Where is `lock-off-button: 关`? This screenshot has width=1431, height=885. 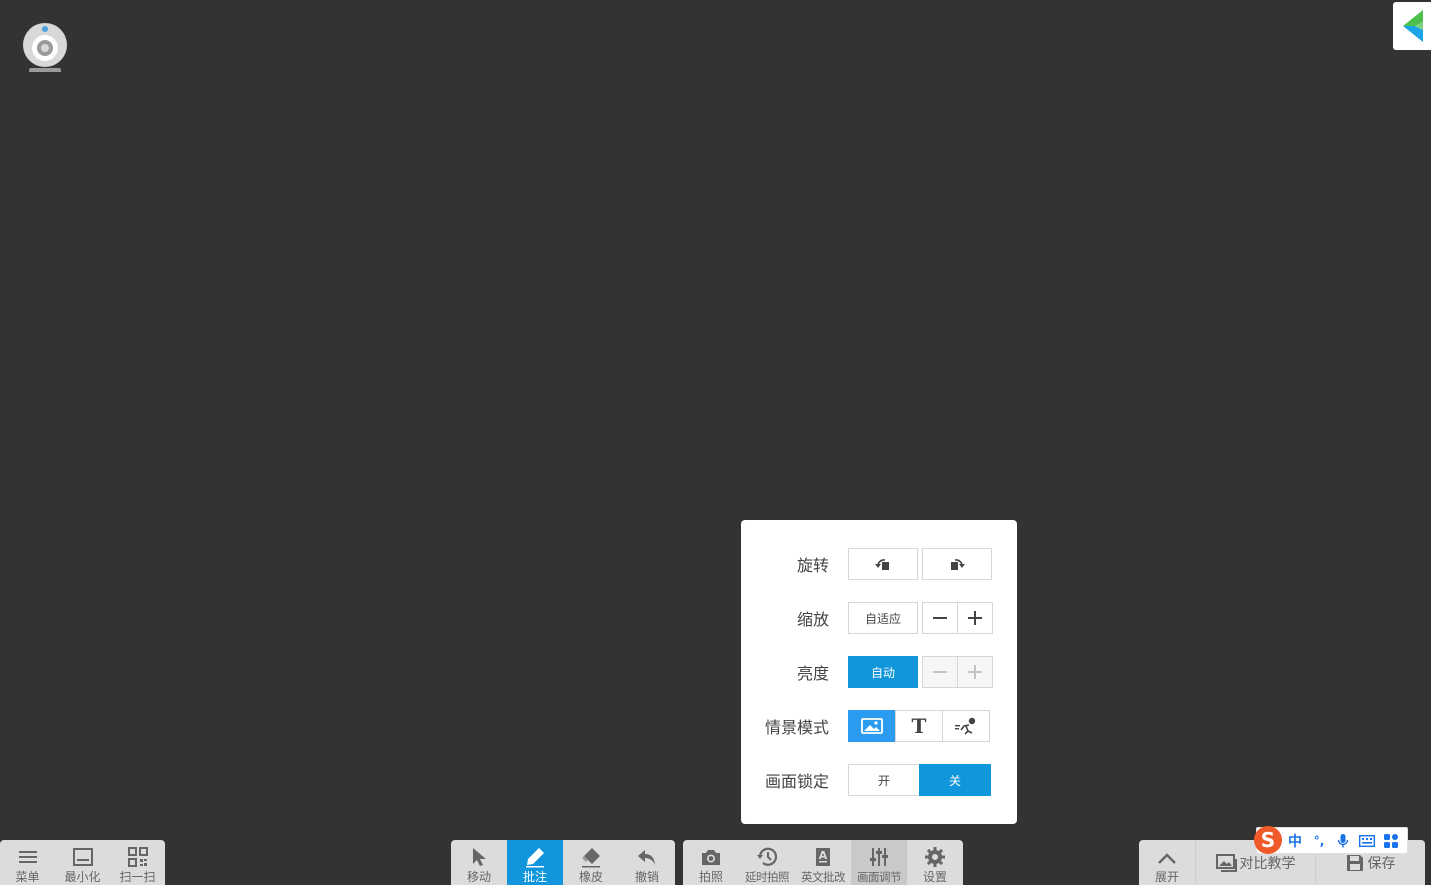 lock-off-button: 关 is located at coordinates (955, 780).